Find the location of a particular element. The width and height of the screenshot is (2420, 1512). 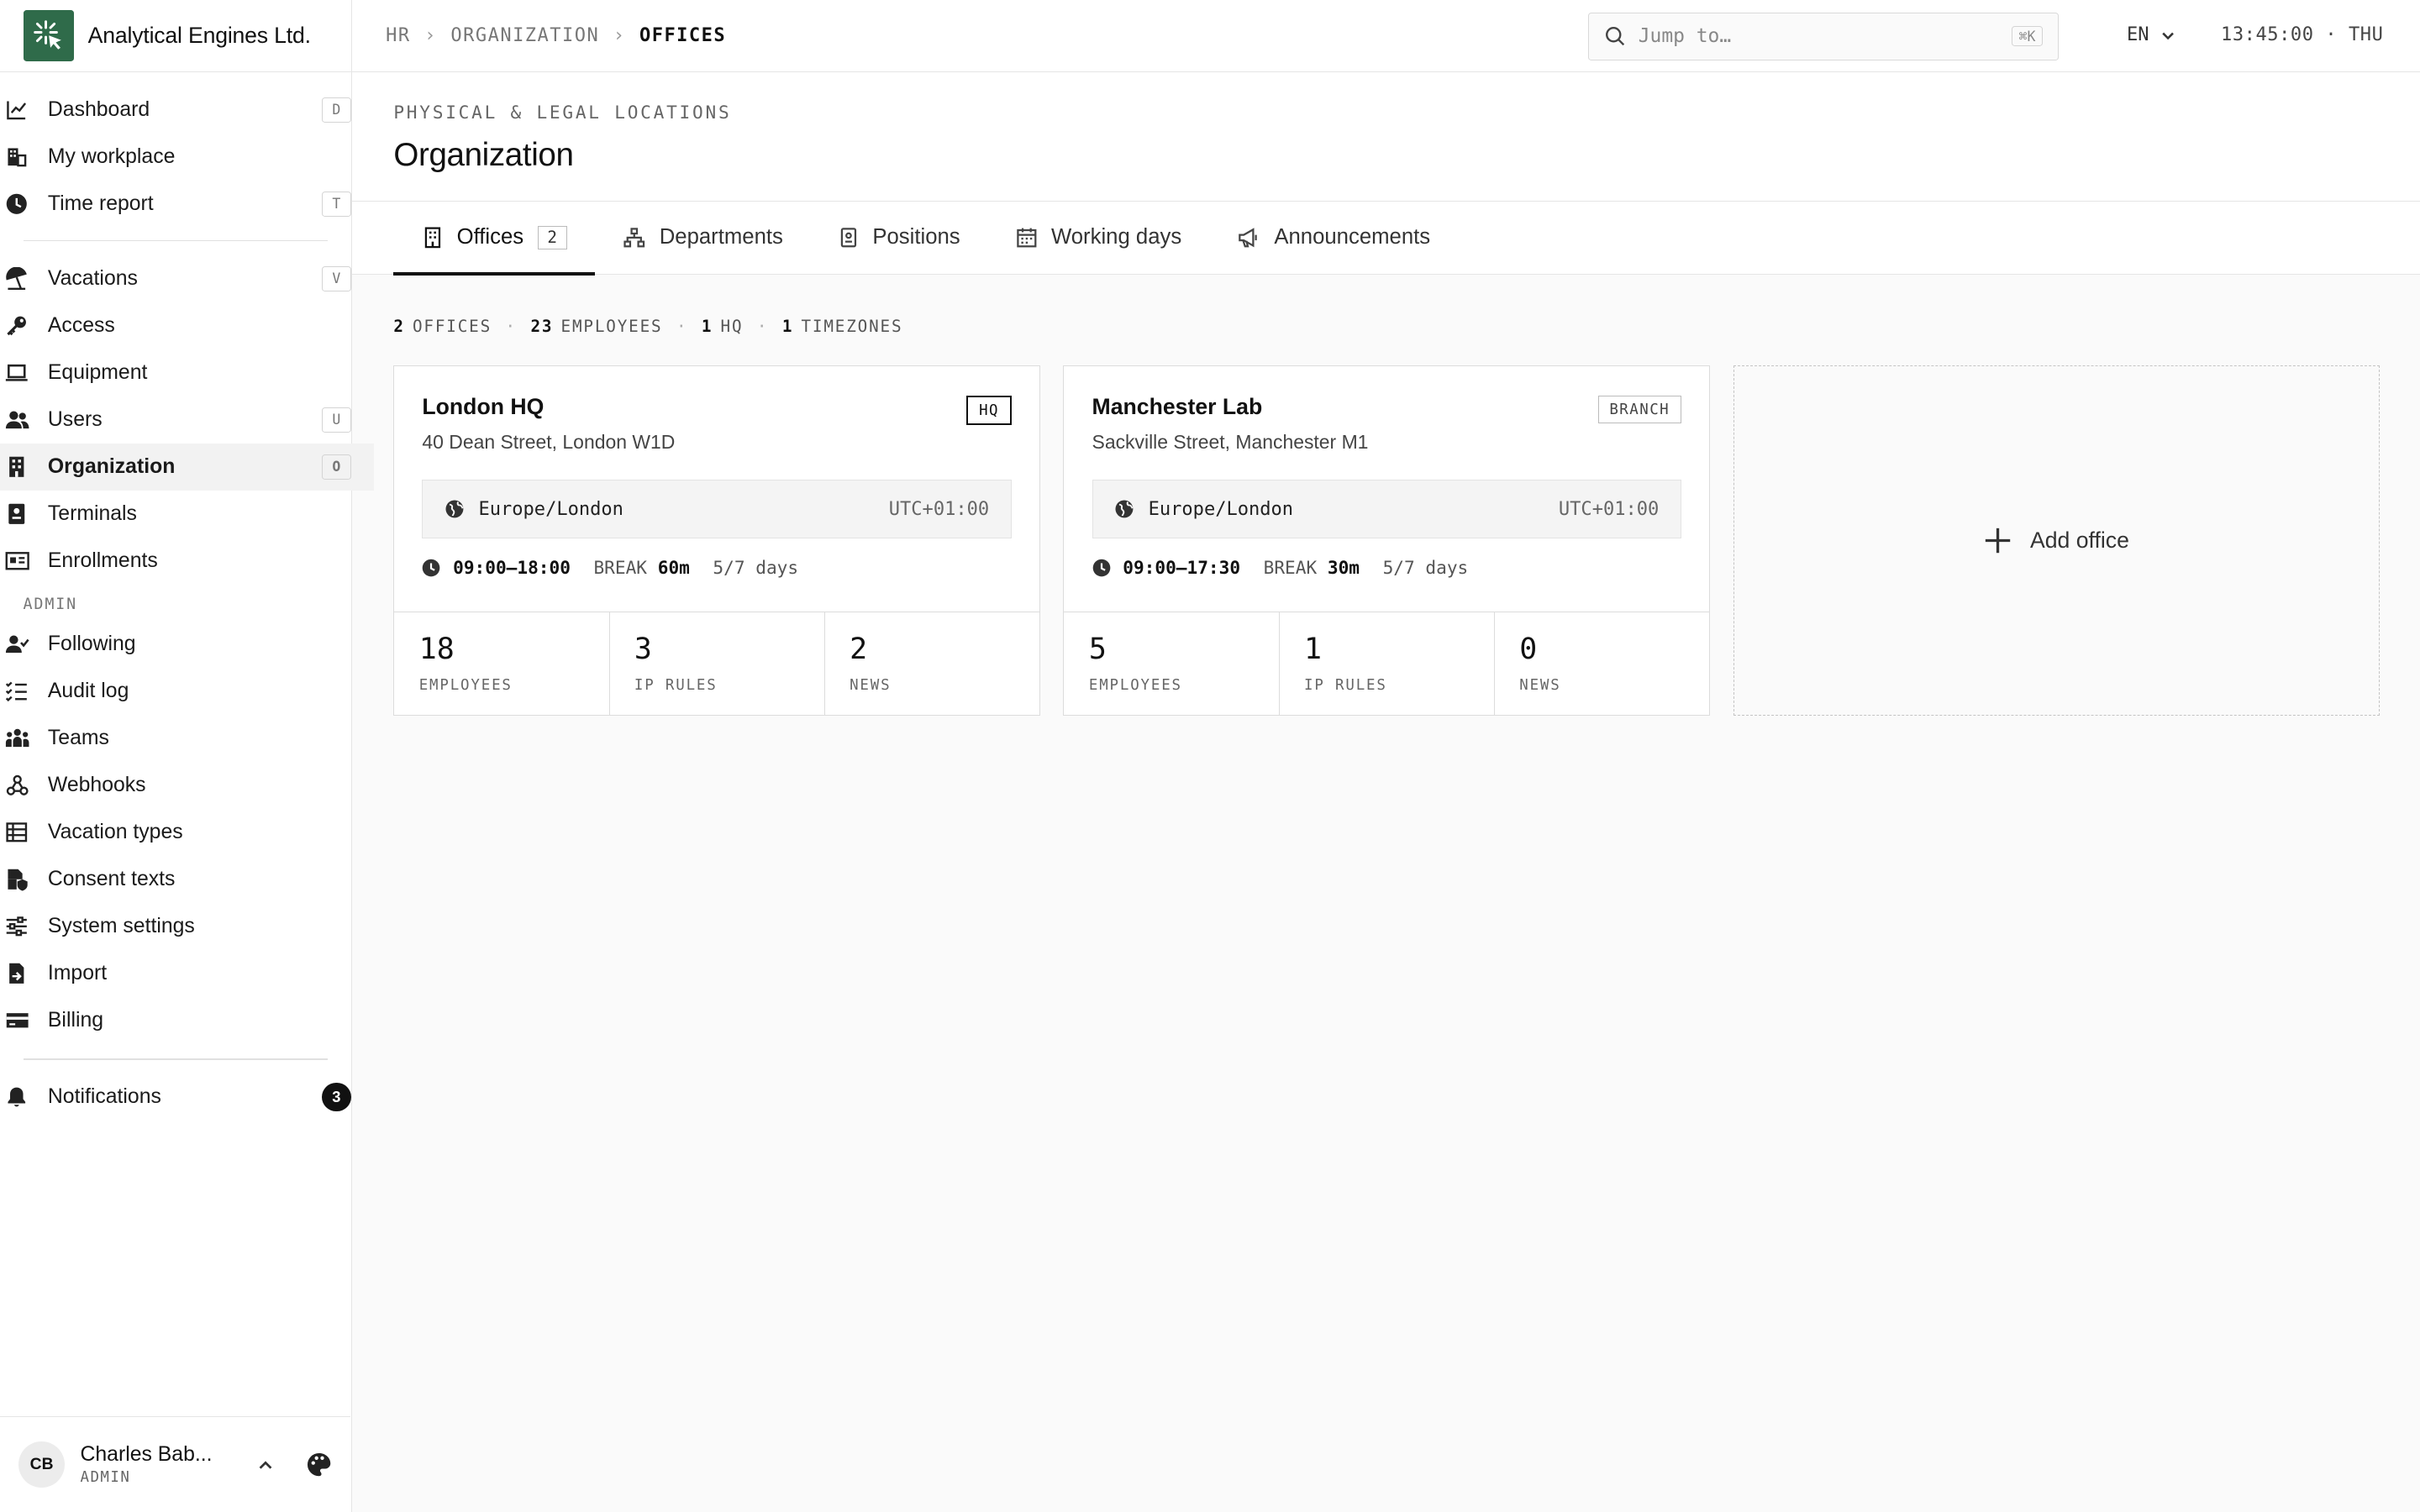

breadcrumb: HR › ORGANIZATION › OFFICES is located at coordinates (556, 35).